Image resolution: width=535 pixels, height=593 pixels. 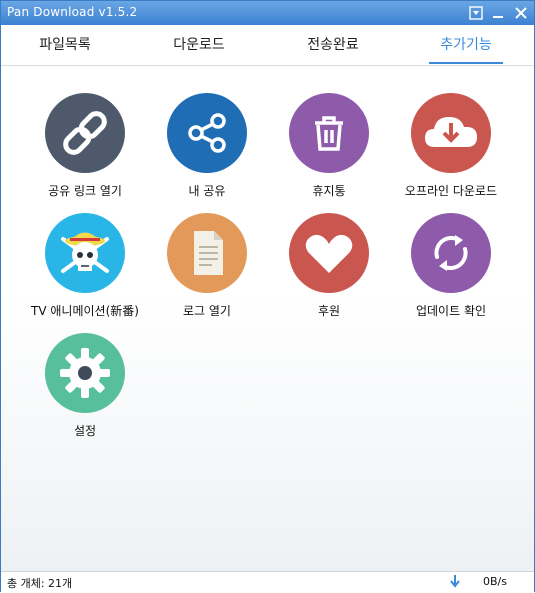 I want to click on feature-open-share-link: 공유 링크 열기, so click(x=85, y=146).